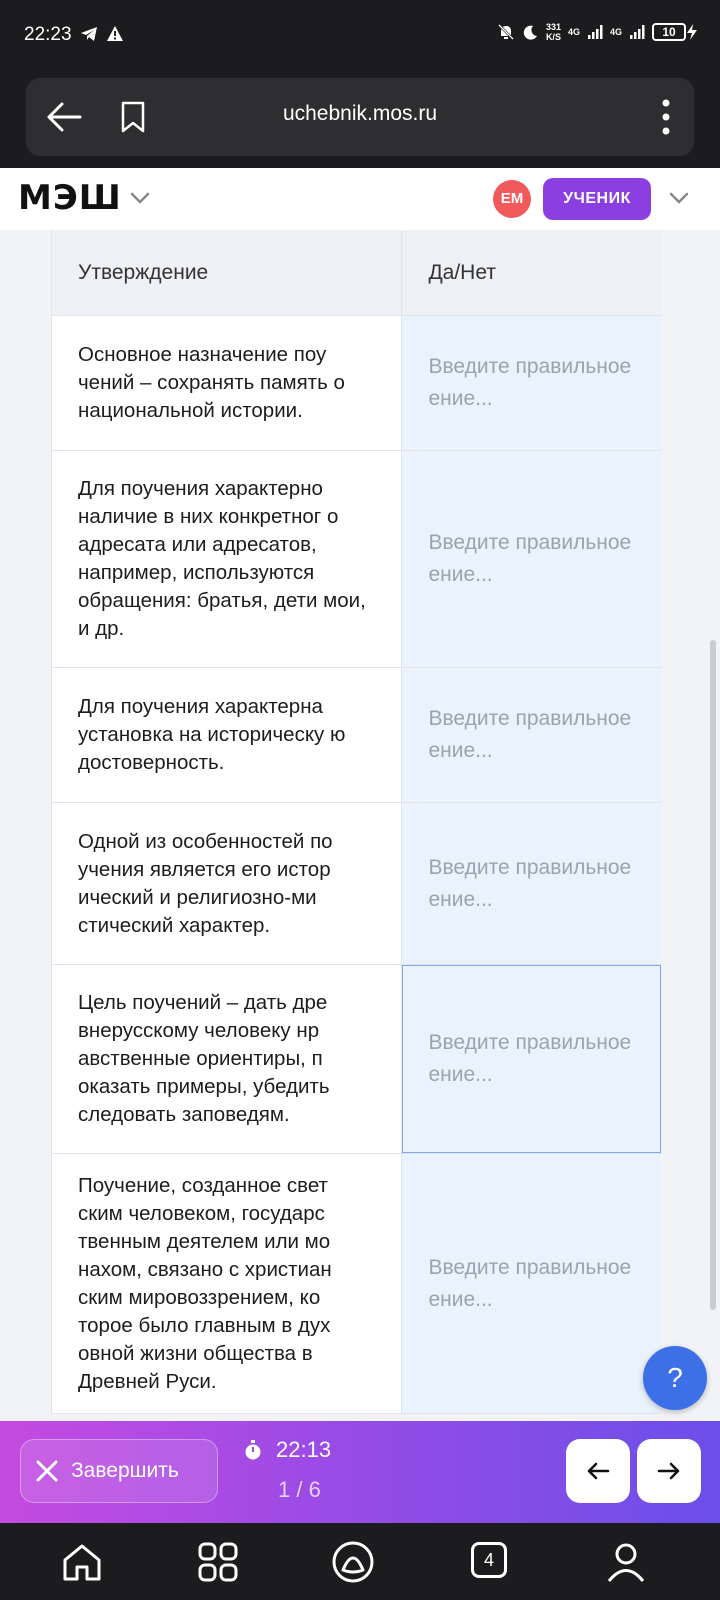 This screenshot has height=1600, width=720. What do you see at coordinates (553, 32) in the screenshot?
I see `network-rate: 331 K/S` at bounding box center [553, 32].